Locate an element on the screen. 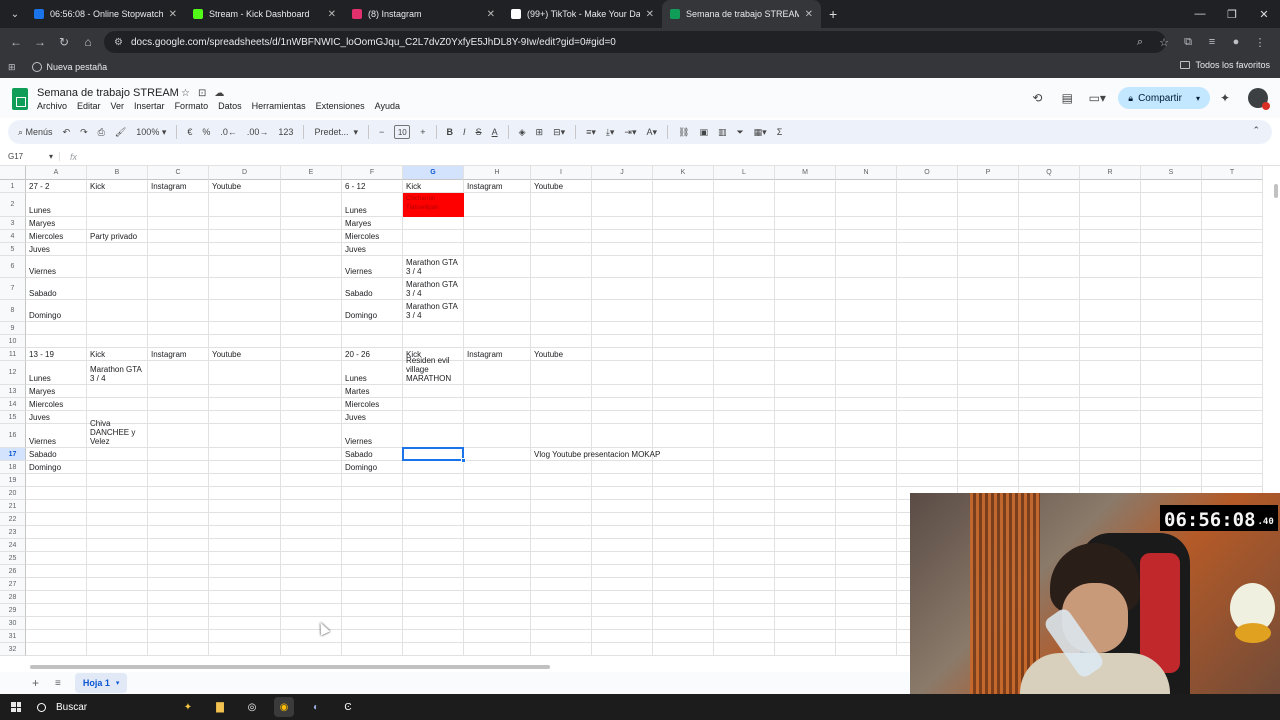 Image resolution: width=1280 pixels, height=720 pixels. tab-search-icon: ⌄ is located at coordinates (15, 14).